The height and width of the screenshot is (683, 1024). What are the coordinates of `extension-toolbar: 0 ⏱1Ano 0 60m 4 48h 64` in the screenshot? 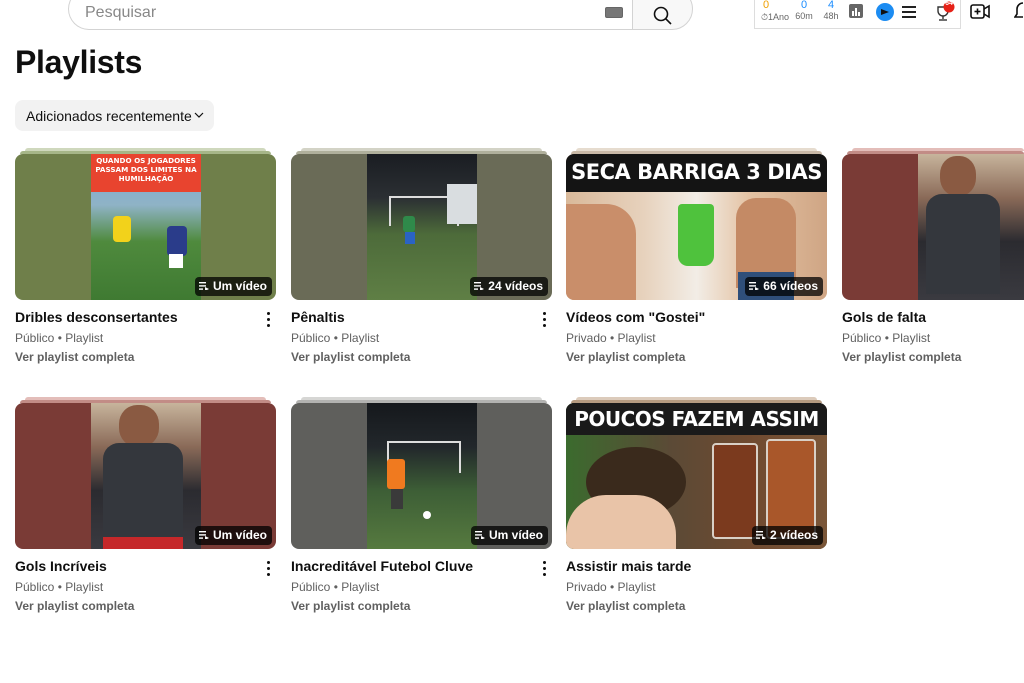 It's located at (857, 14).